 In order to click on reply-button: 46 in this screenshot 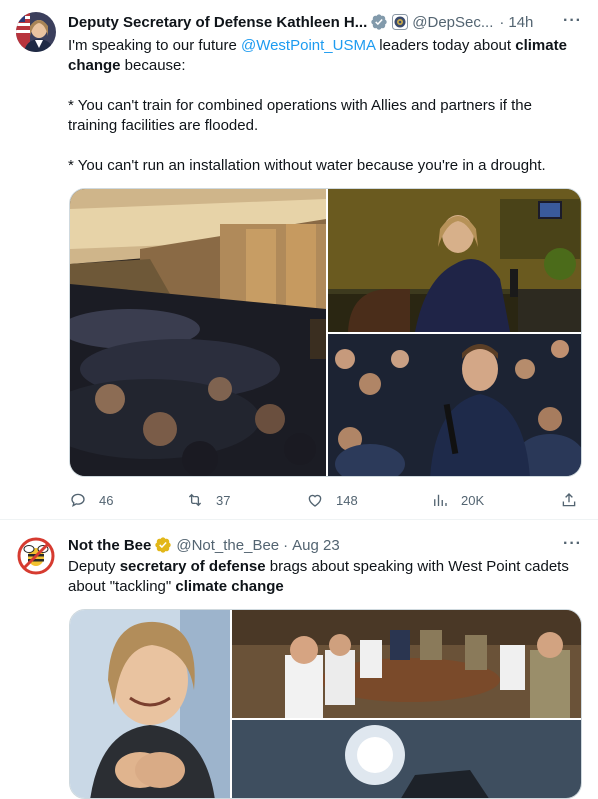, I will do `click(91, 500)`.